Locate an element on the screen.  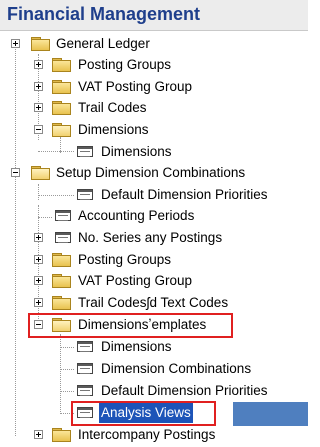
tree-item-dimensions-folder: Dimensions is located at coordinates (154, 130).